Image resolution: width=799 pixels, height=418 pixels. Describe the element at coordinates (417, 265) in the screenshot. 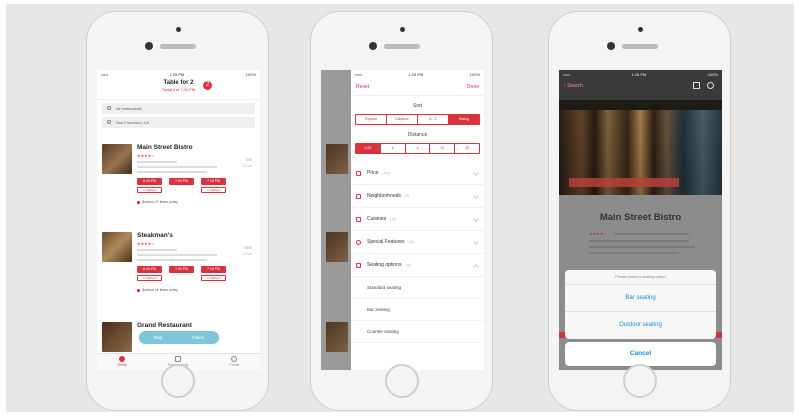

I see `filter-row-seating-options: Seating options (all)` at that location.